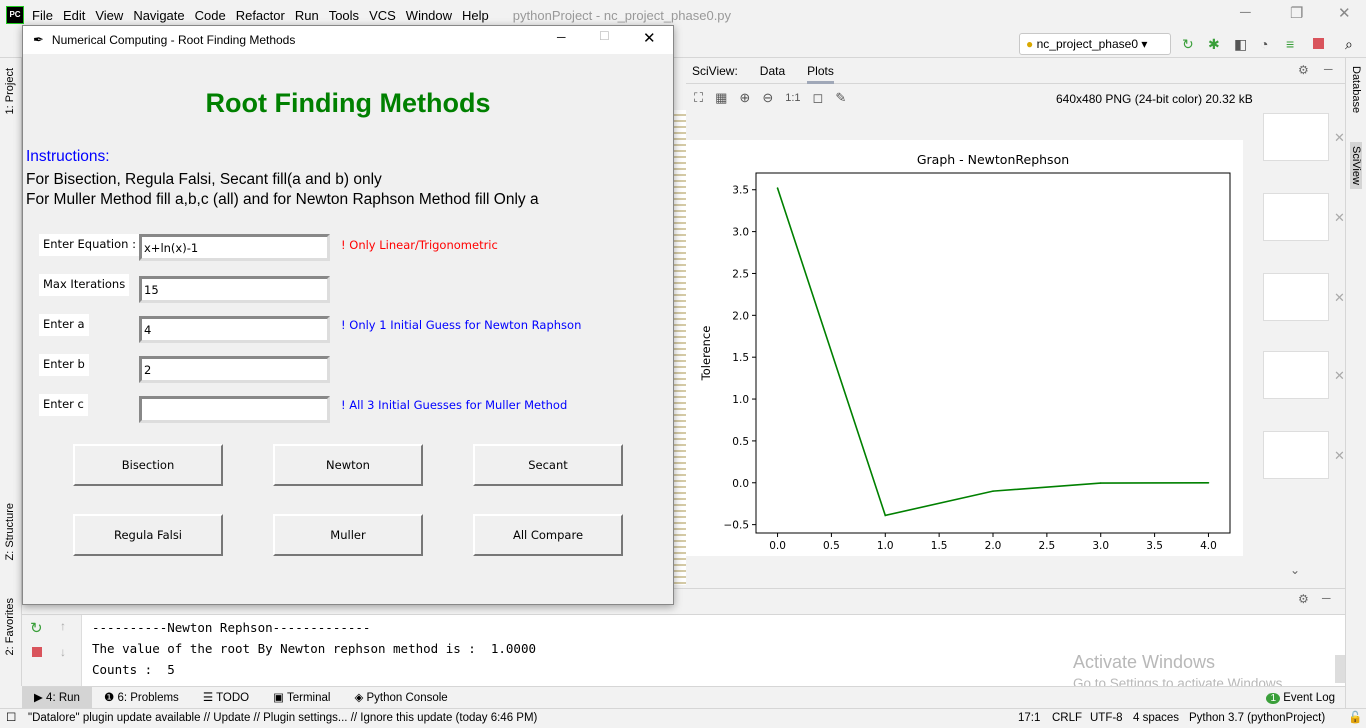 This screenshot has height=728, width=1366. What do you see at coordinates (63, 626) in the screenshot?
I see `up-arrow-icon: ↑` at bounding box center [63, 626].